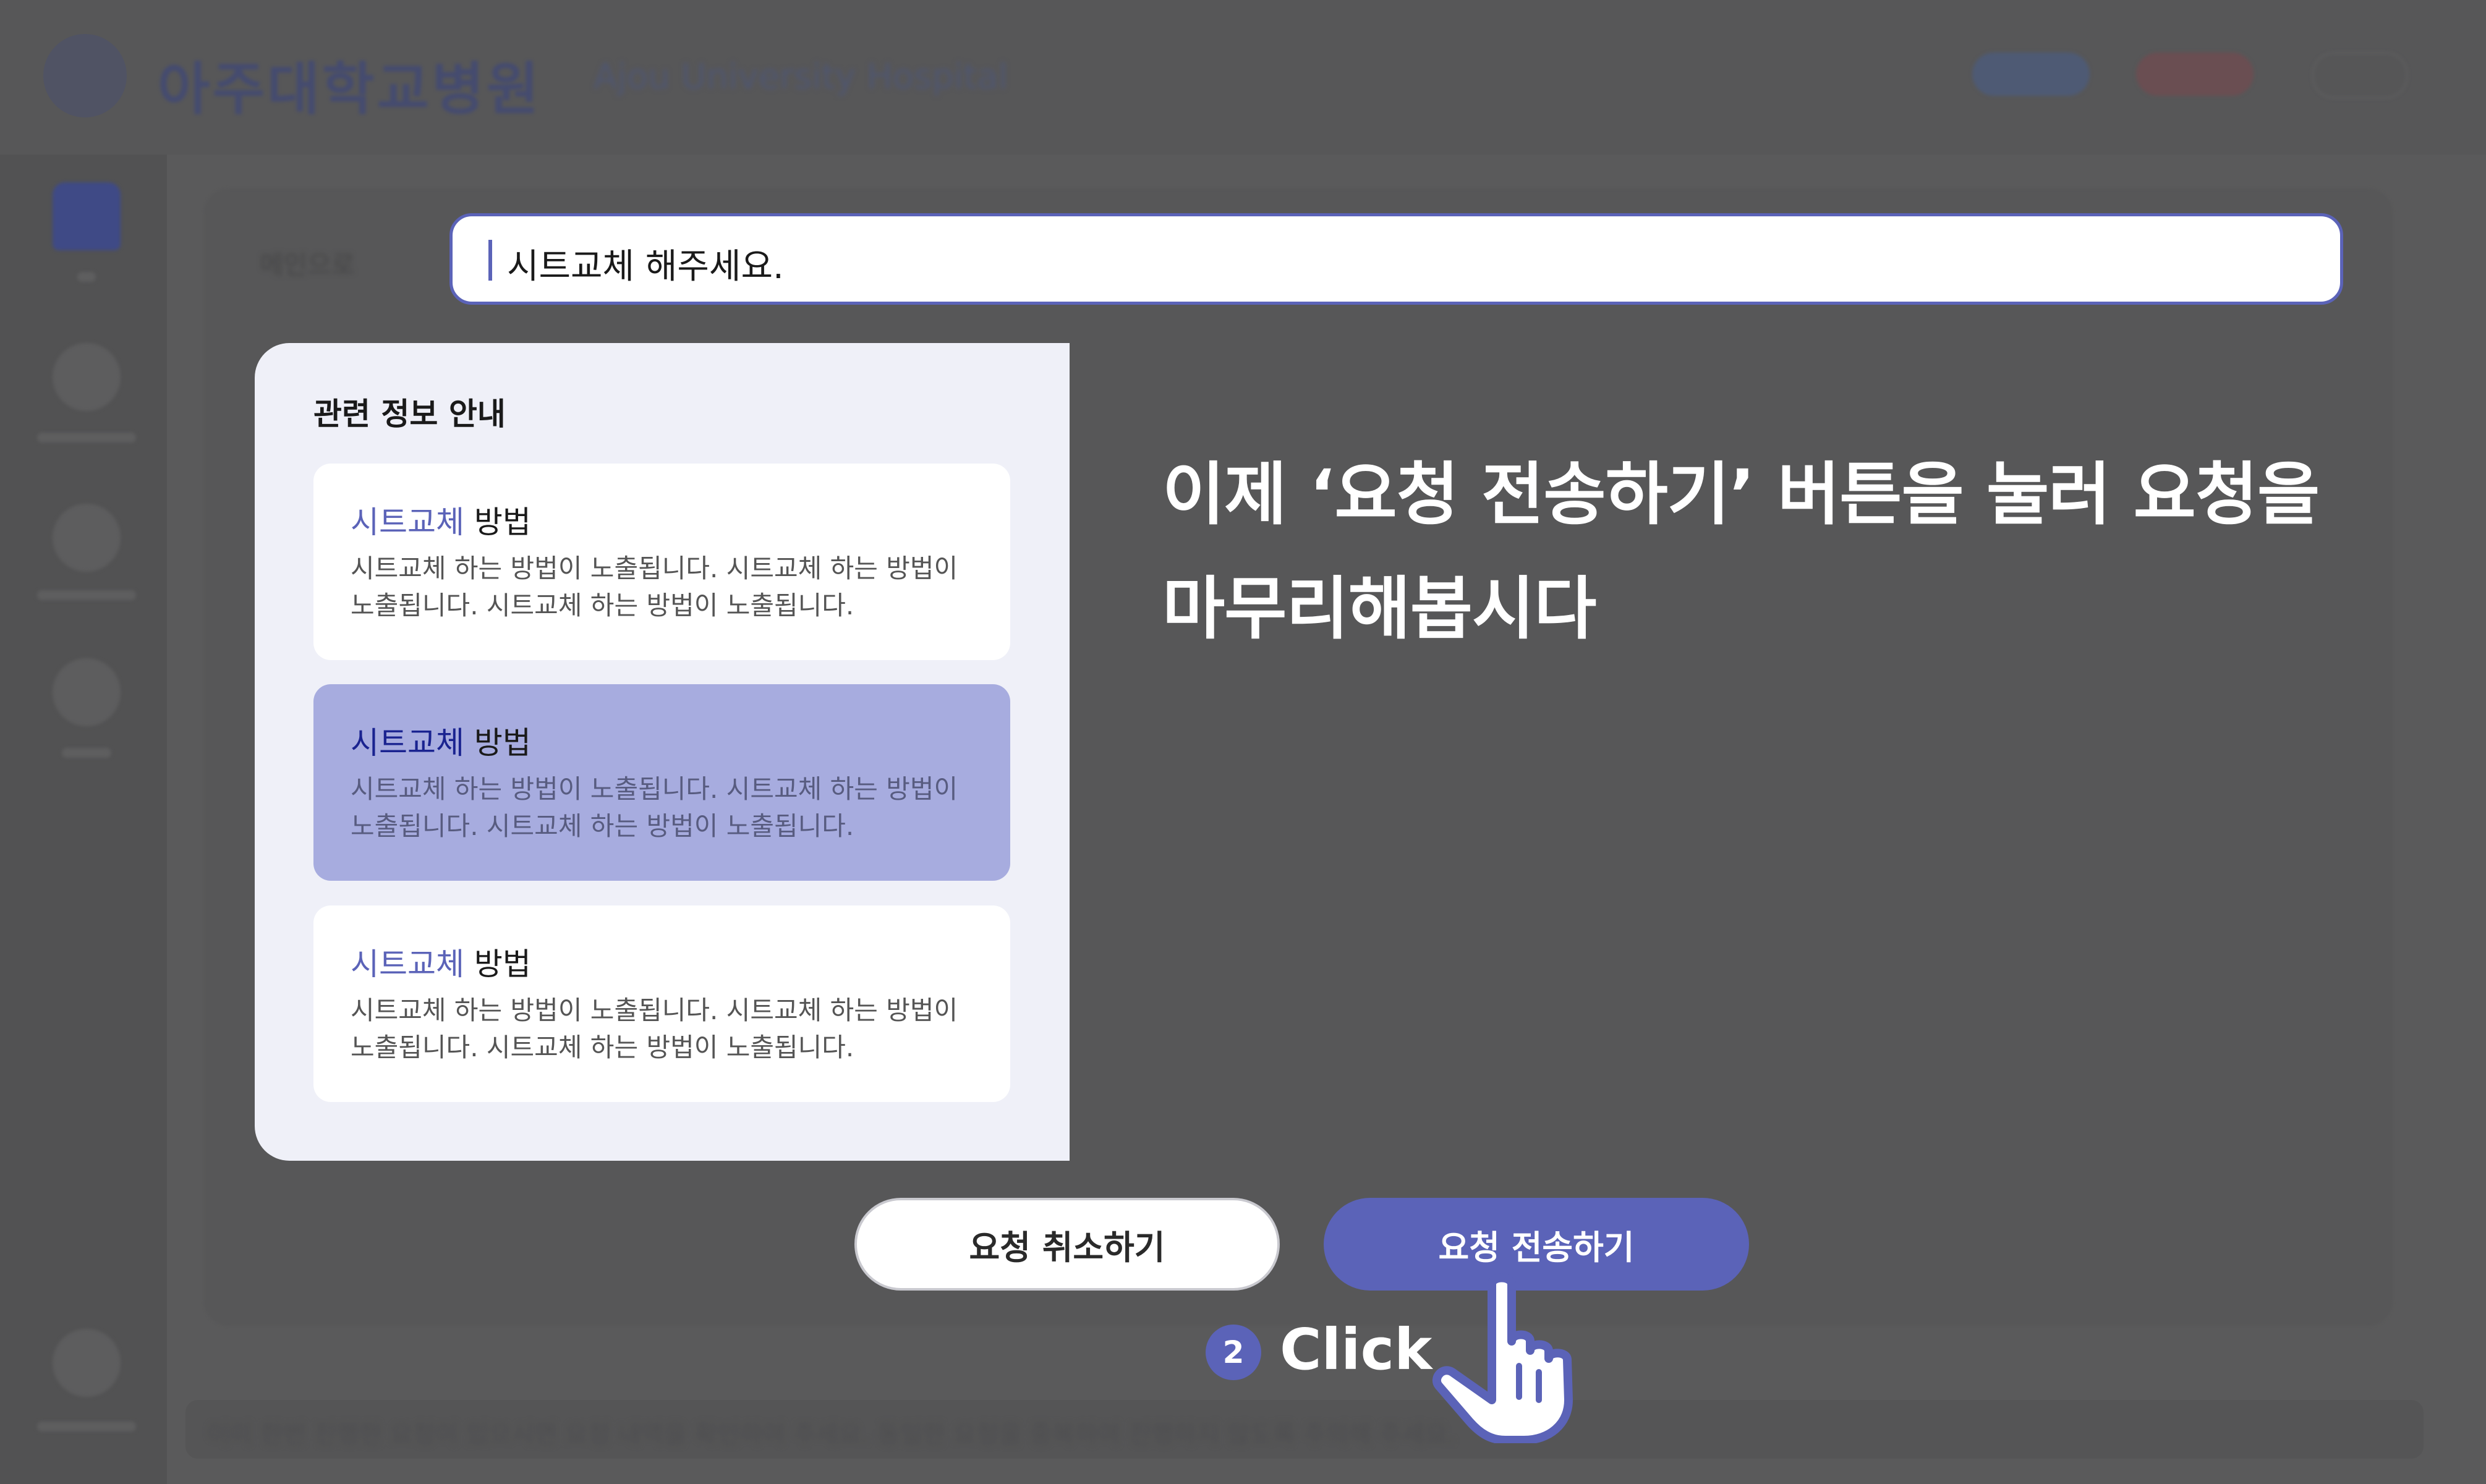 The height and width of the screenshot is (1484, 2486). What do you see at coordinates (1396, 259) in the screenshot?
I see `request-input: 시트교체 해주세요.` at bounding box center [1396, 259].